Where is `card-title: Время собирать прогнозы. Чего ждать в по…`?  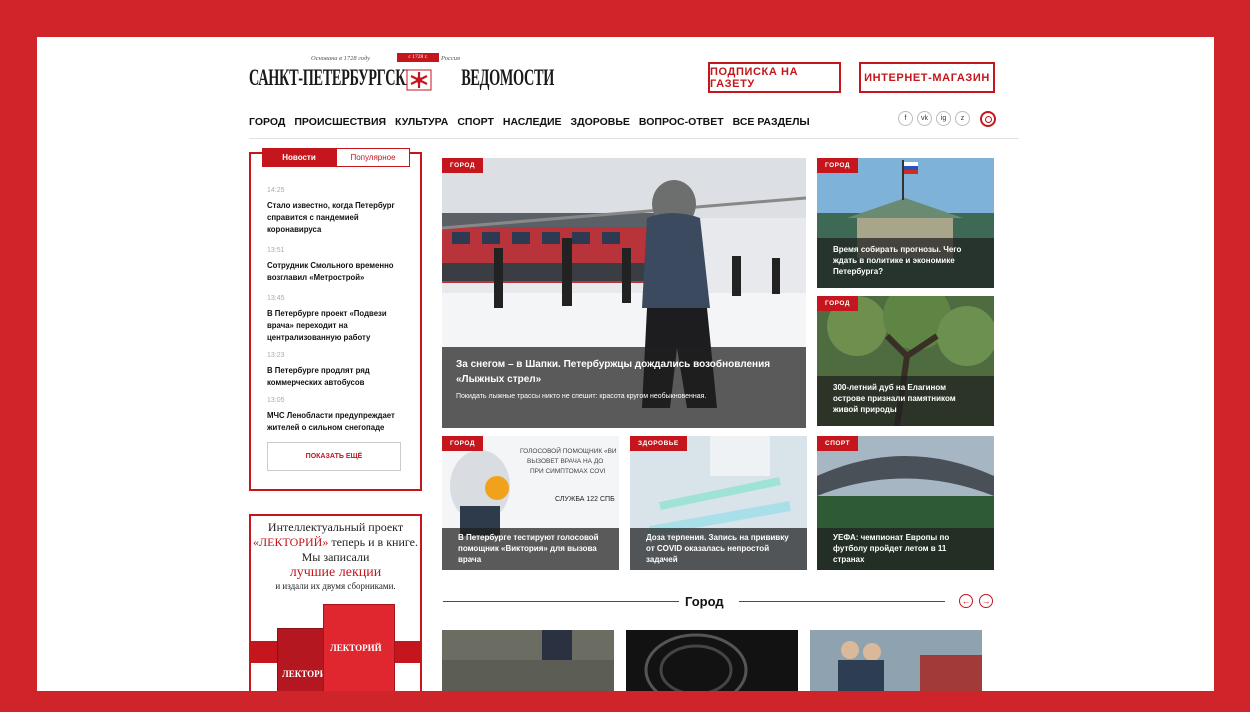
card-title: Время собирать прогнозы. Чего ждать в по… is located at coordinates (905, 260).